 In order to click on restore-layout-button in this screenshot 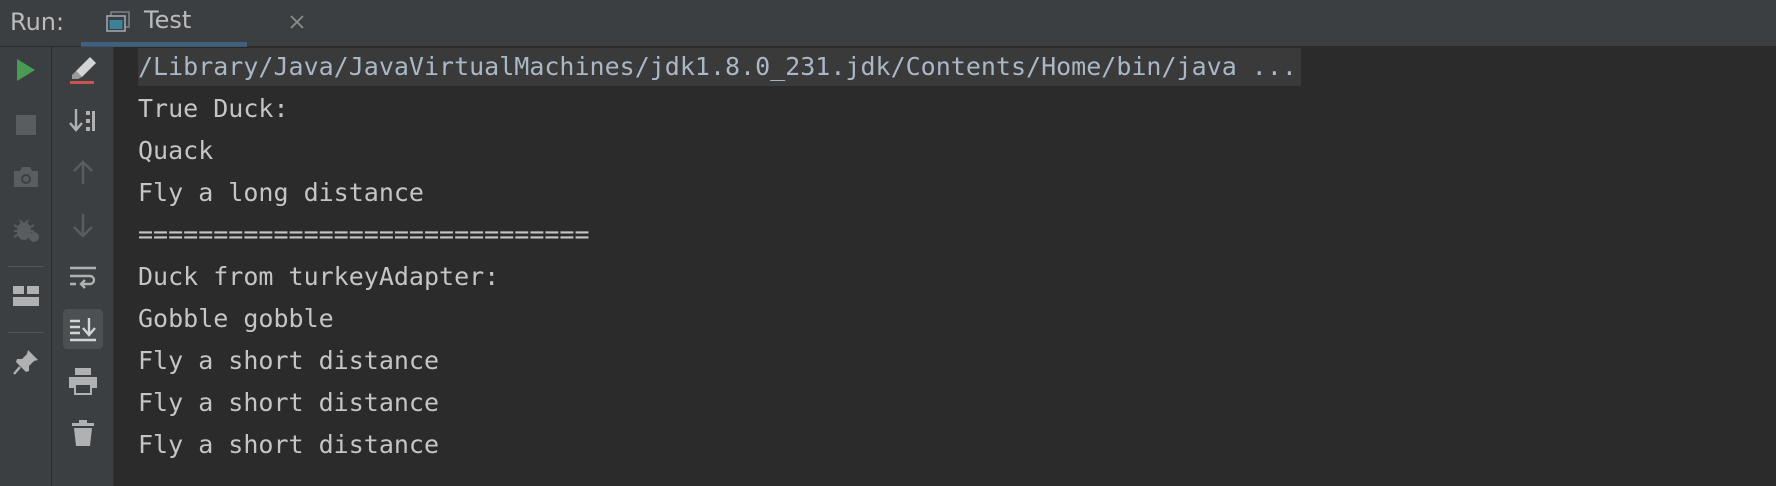, I will do `click(26, 296)`.